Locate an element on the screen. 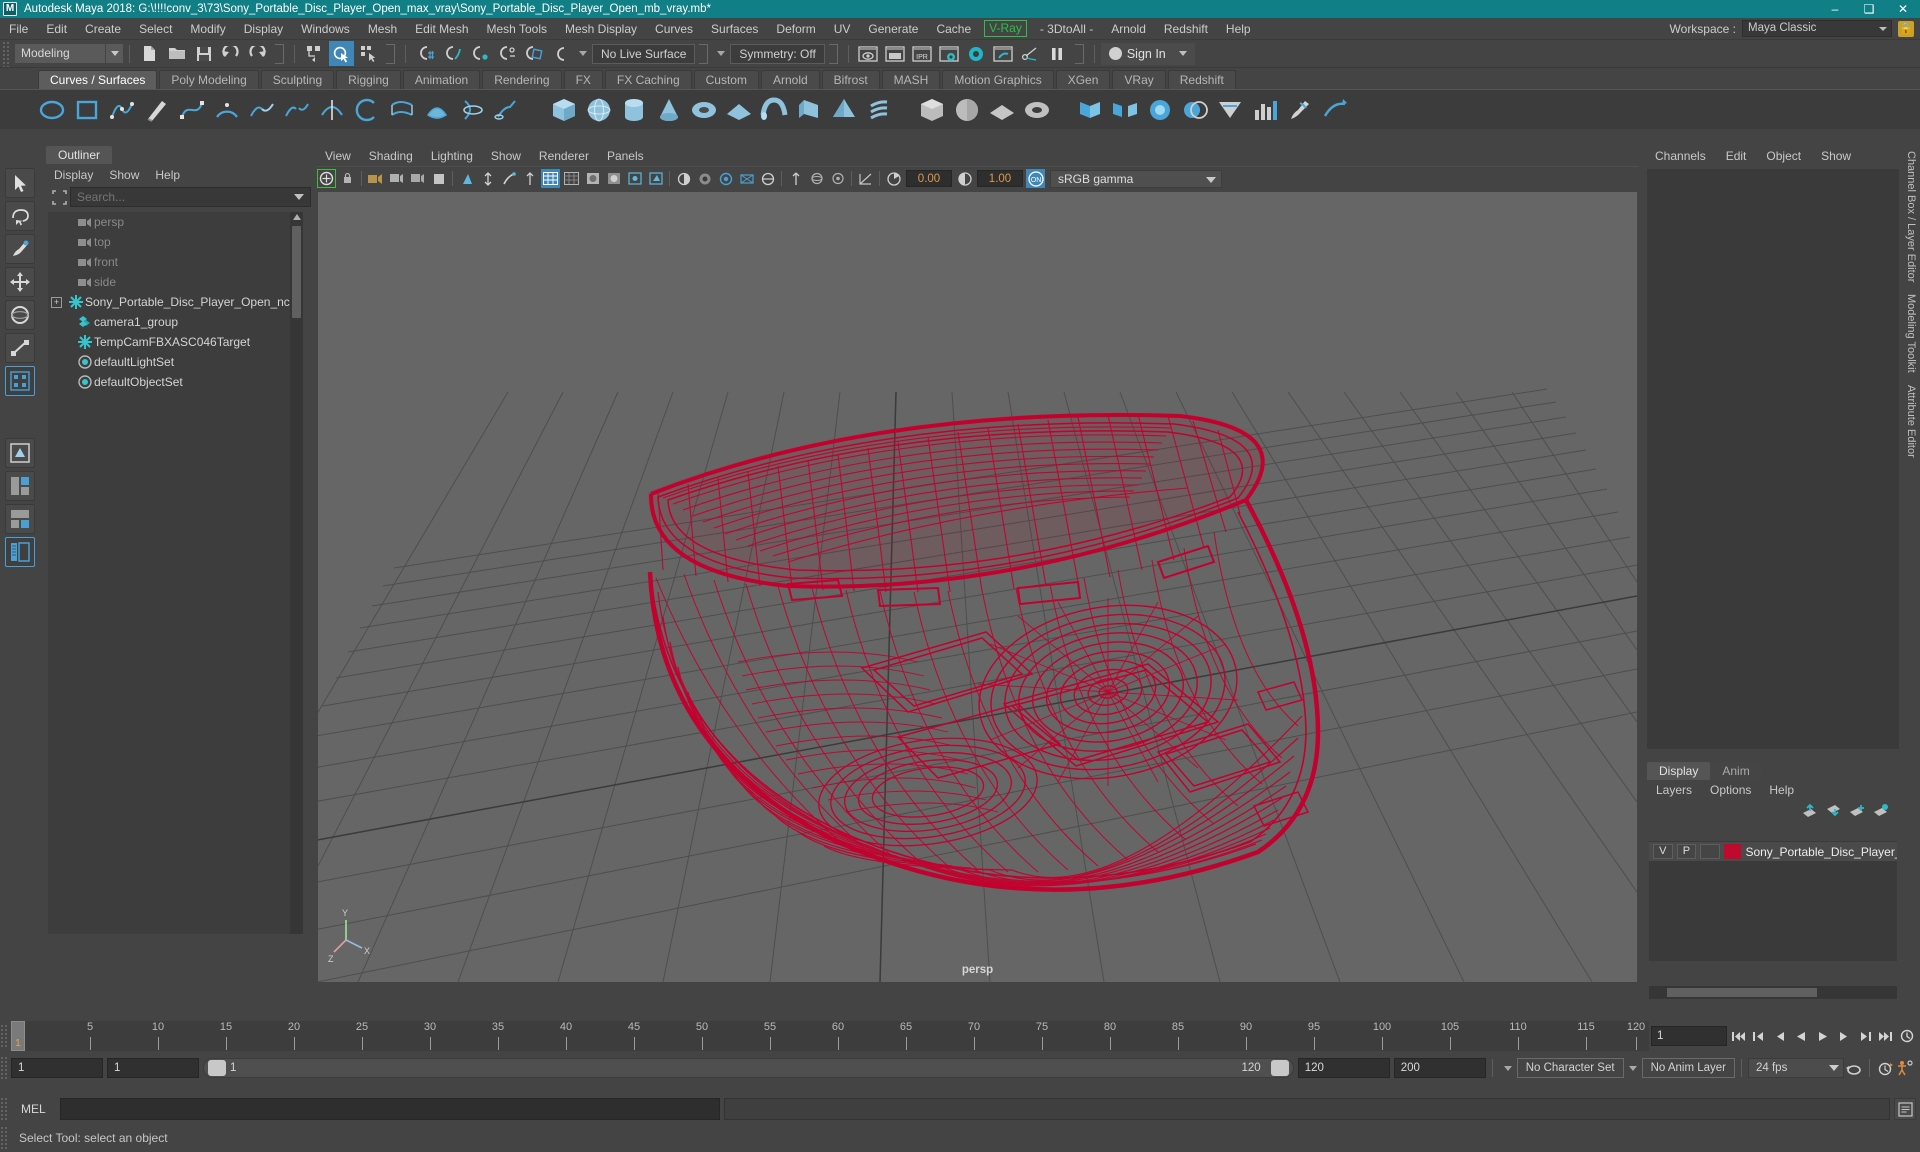 The width and height of the screenshot is (1920, 1152). three-pane-layout-button is located at coordinates (20, 519).